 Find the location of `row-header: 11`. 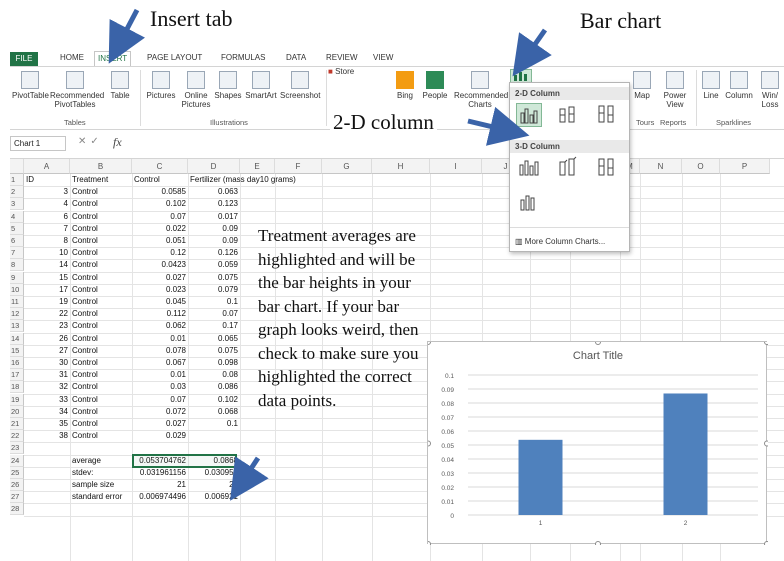

row-header: 11 is located at coordinates (17, 302).